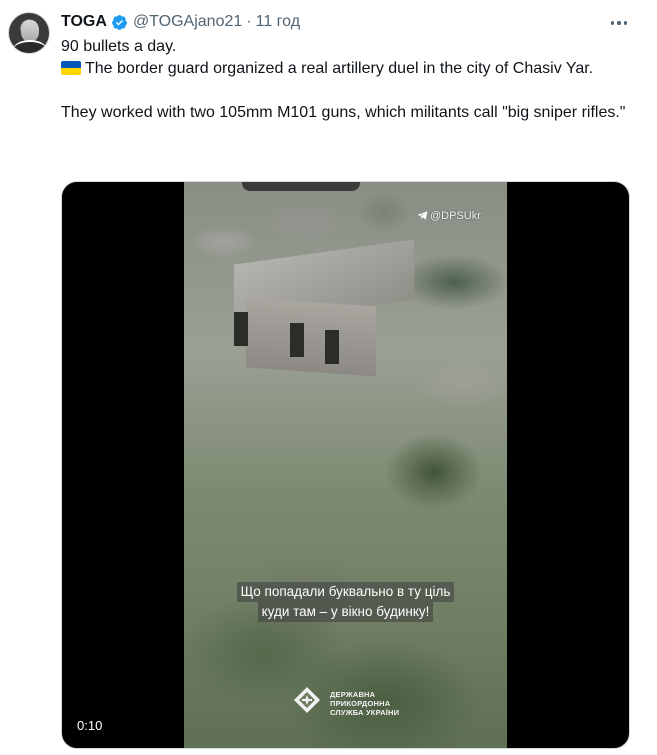 The height and width of the screenshot is (755, 657). I want to click on more-options-button, so click(619, 23).